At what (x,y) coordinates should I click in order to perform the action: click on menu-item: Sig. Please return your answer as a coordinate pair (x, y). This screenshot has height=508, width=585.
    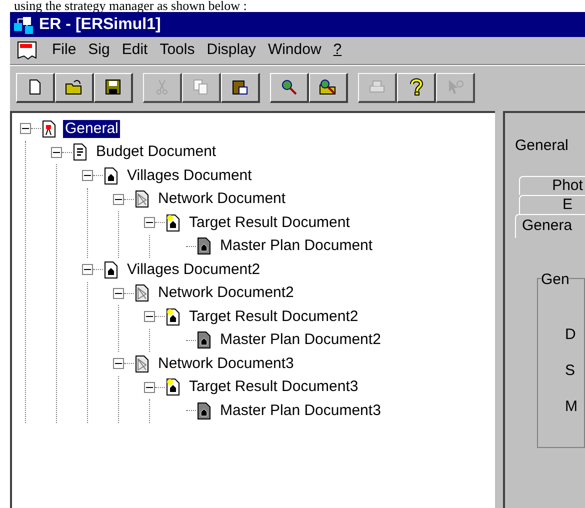
    Looking at the image, I should click on (99, 50).